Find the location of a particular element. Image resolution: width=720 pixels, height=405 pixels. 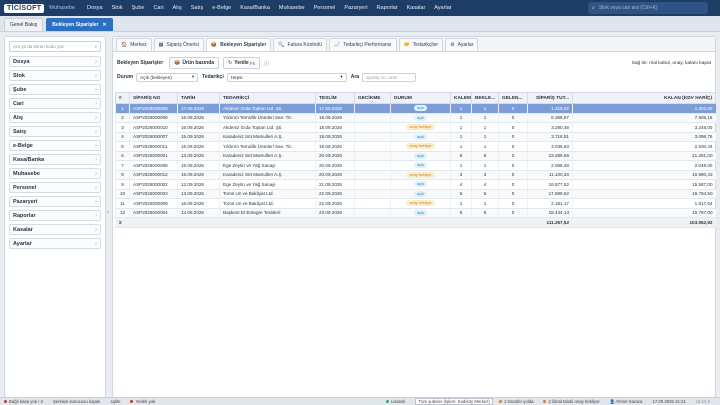

column-header: DURUM is located at coordinates (420, 98).